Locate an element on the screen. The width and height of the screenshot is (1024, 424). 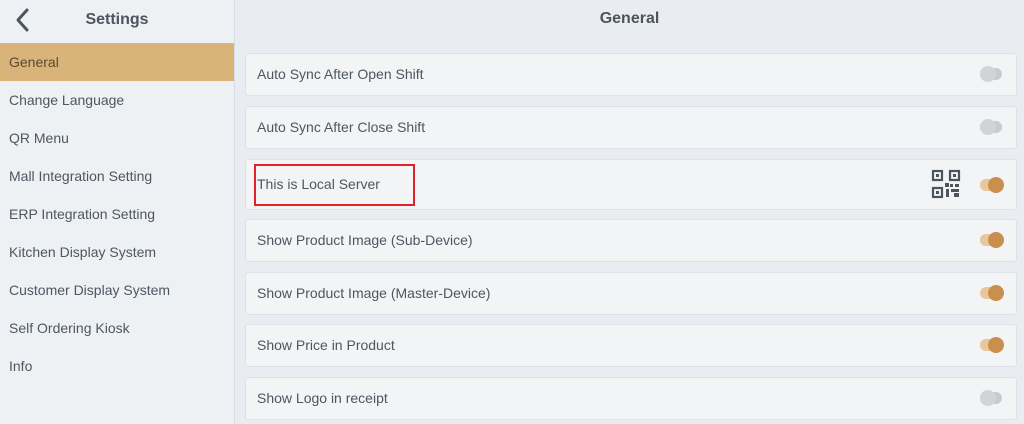
setting-label: Auto Sync After Open Shift is located at coordinates (340, 74).